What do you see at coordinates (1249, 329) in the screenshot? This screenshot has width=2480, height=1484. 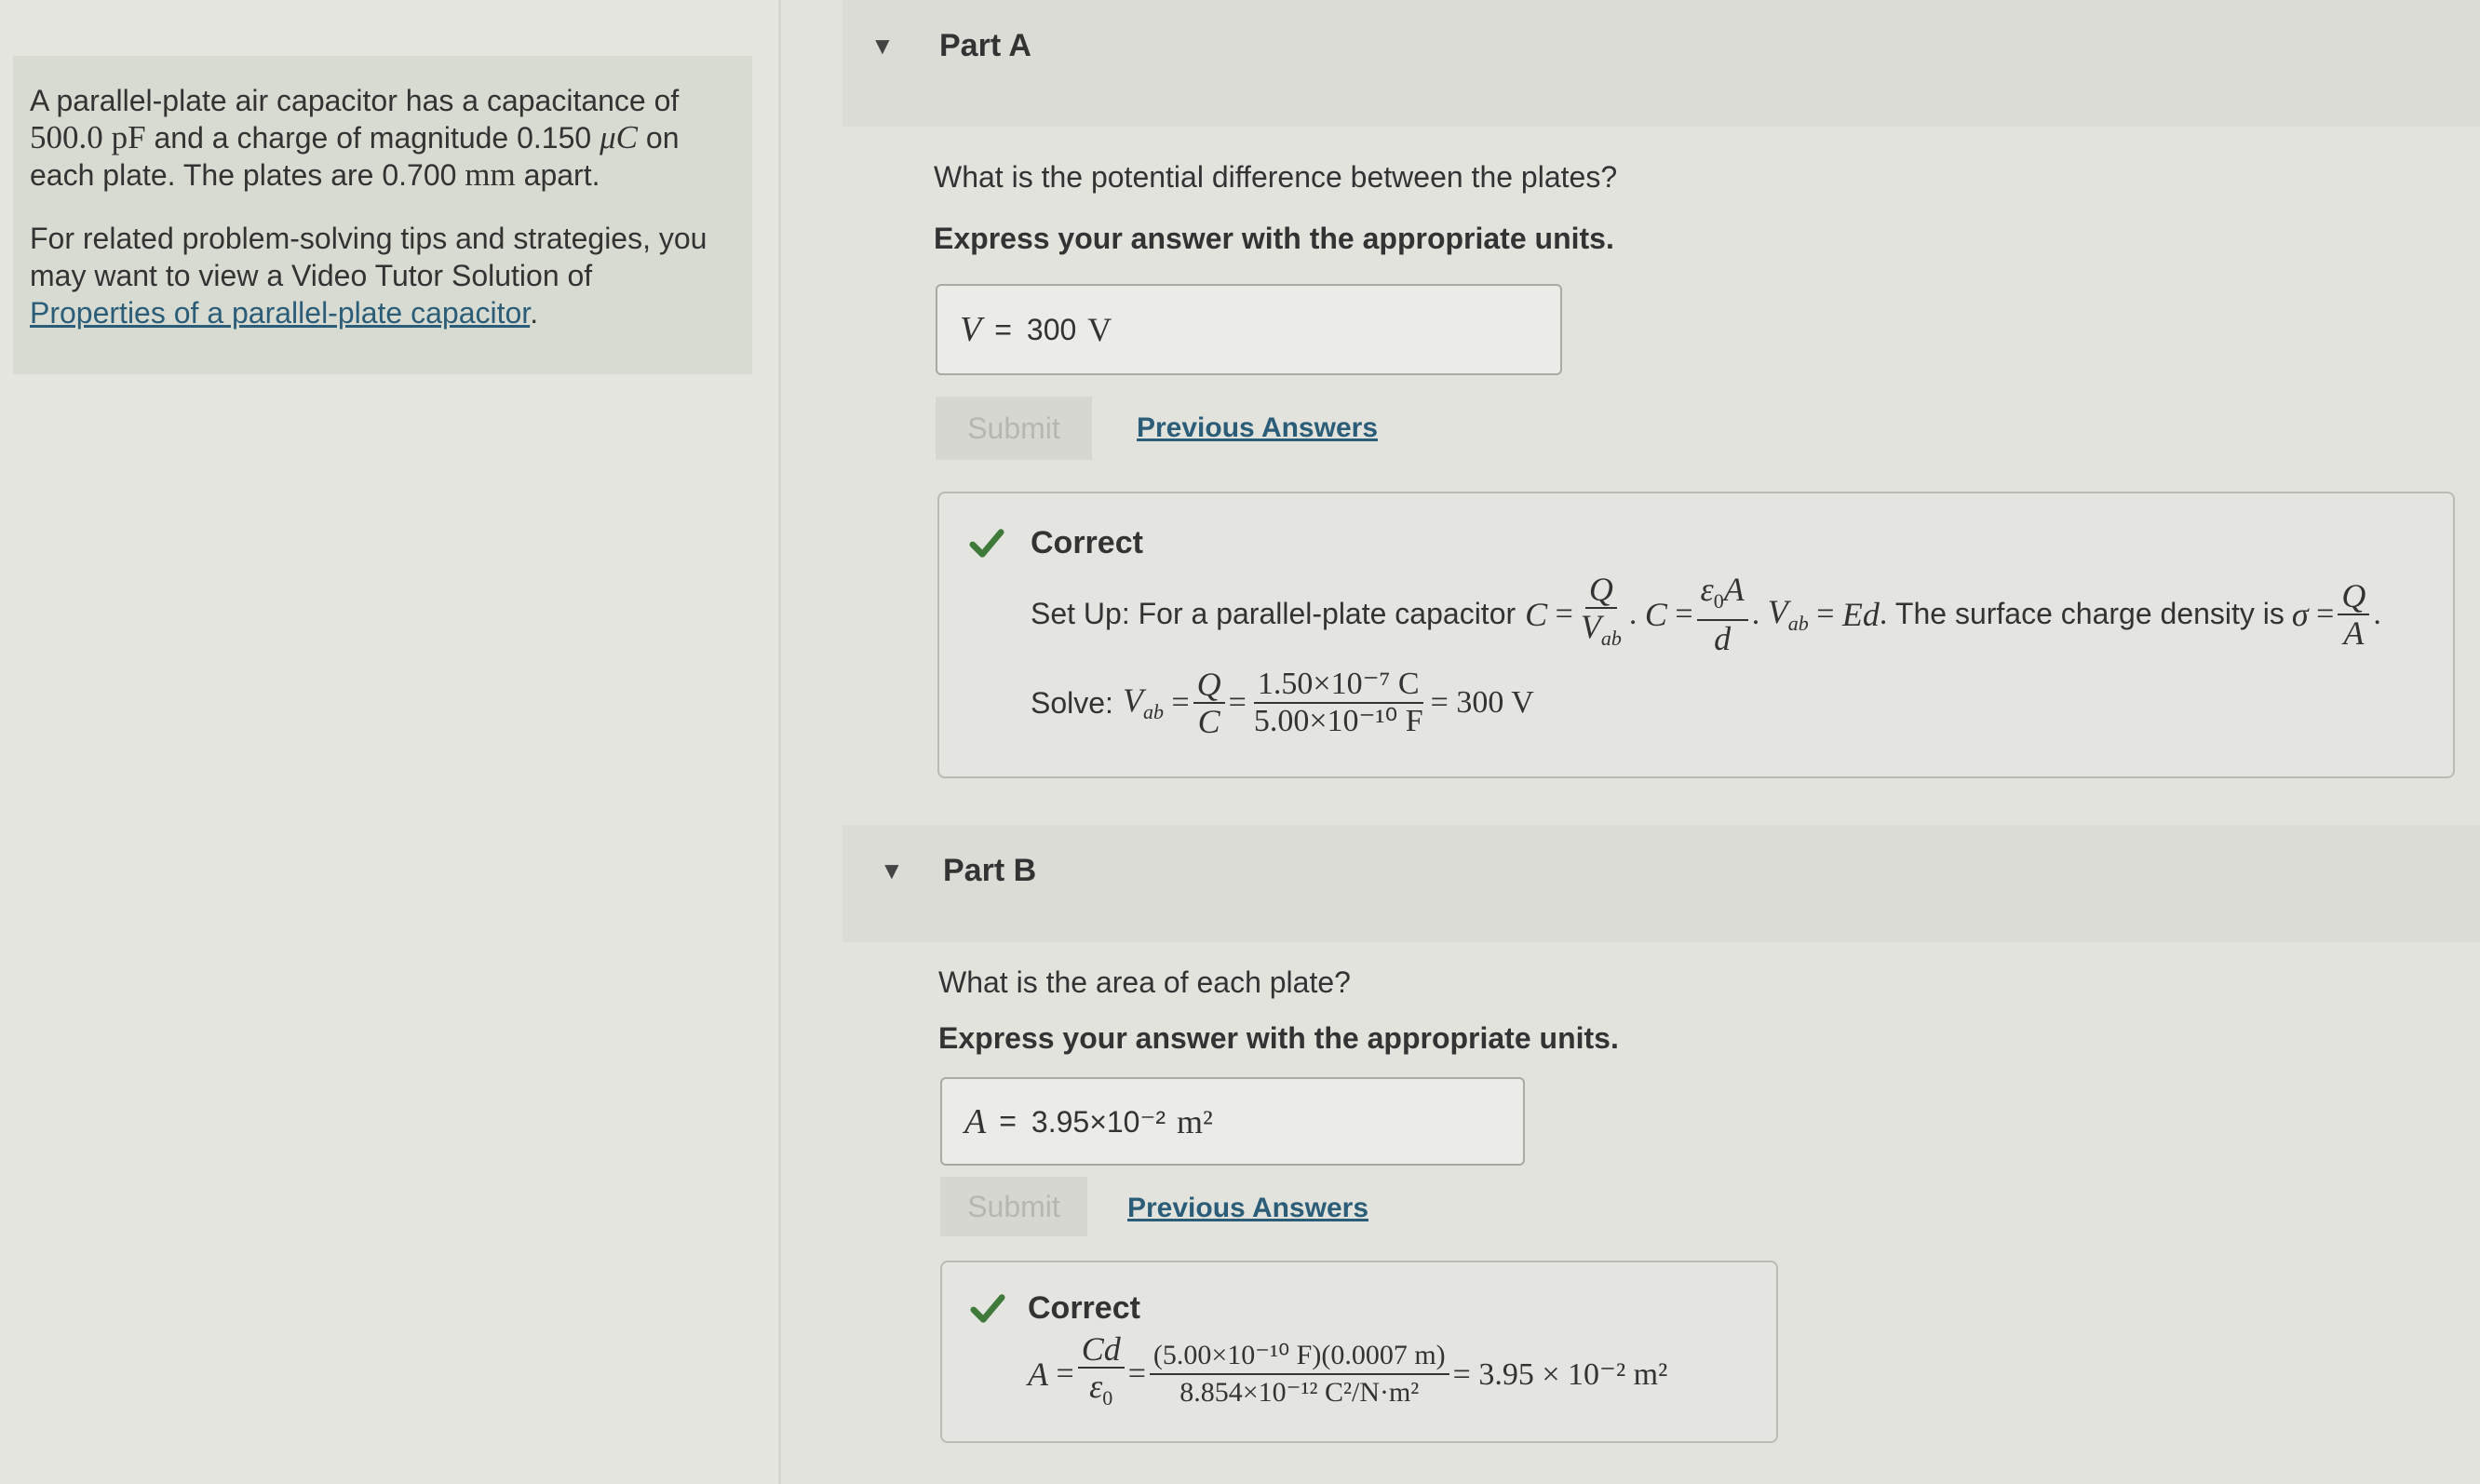 I see `part-a-answer-field: V = 300 V` at bounding box center [1249, 329].